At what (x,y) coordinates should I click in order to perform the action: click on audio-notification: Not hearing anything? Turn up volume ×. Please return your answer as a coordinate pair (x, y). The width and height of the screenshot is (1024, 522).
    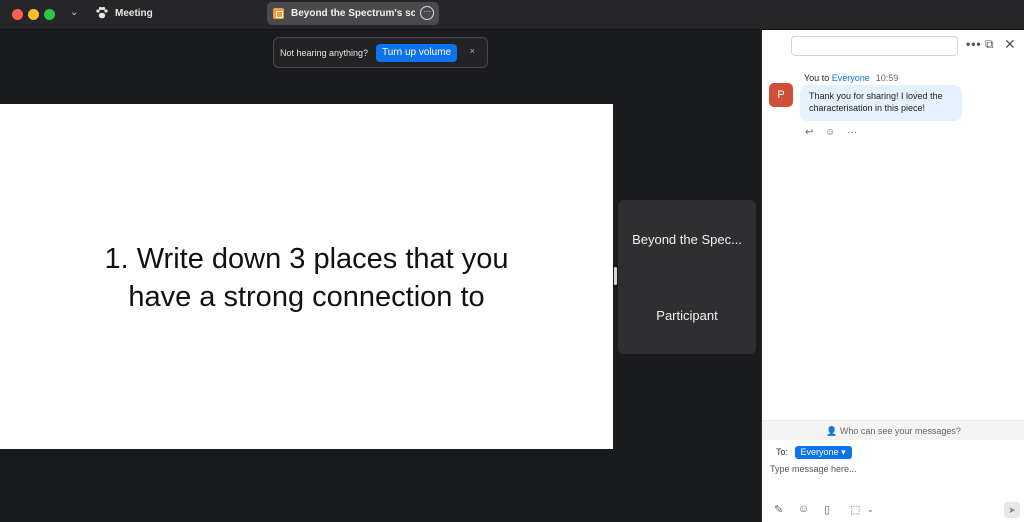
    Looking at the image, I should click on (380, 52).